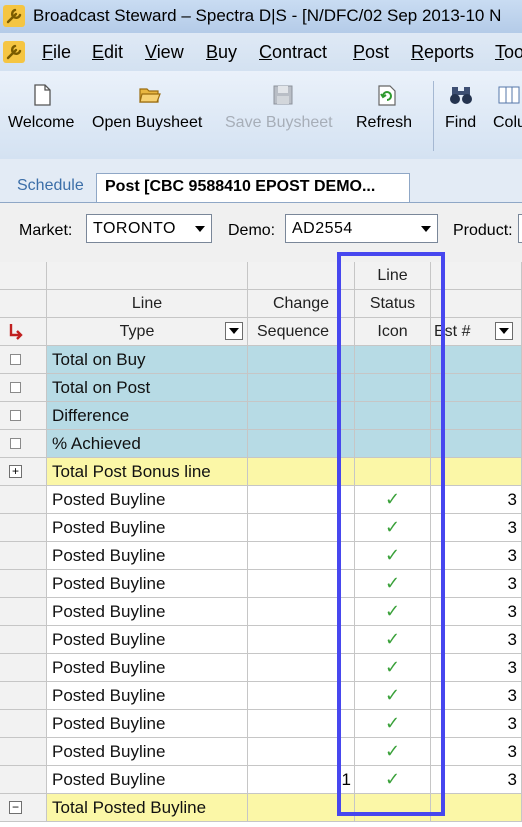 This screenshot has height=827, width=522. Describe the element at coordinates (147, 472) in the screenshot. I see `cell-type: Total Post Bonus line` at that location.